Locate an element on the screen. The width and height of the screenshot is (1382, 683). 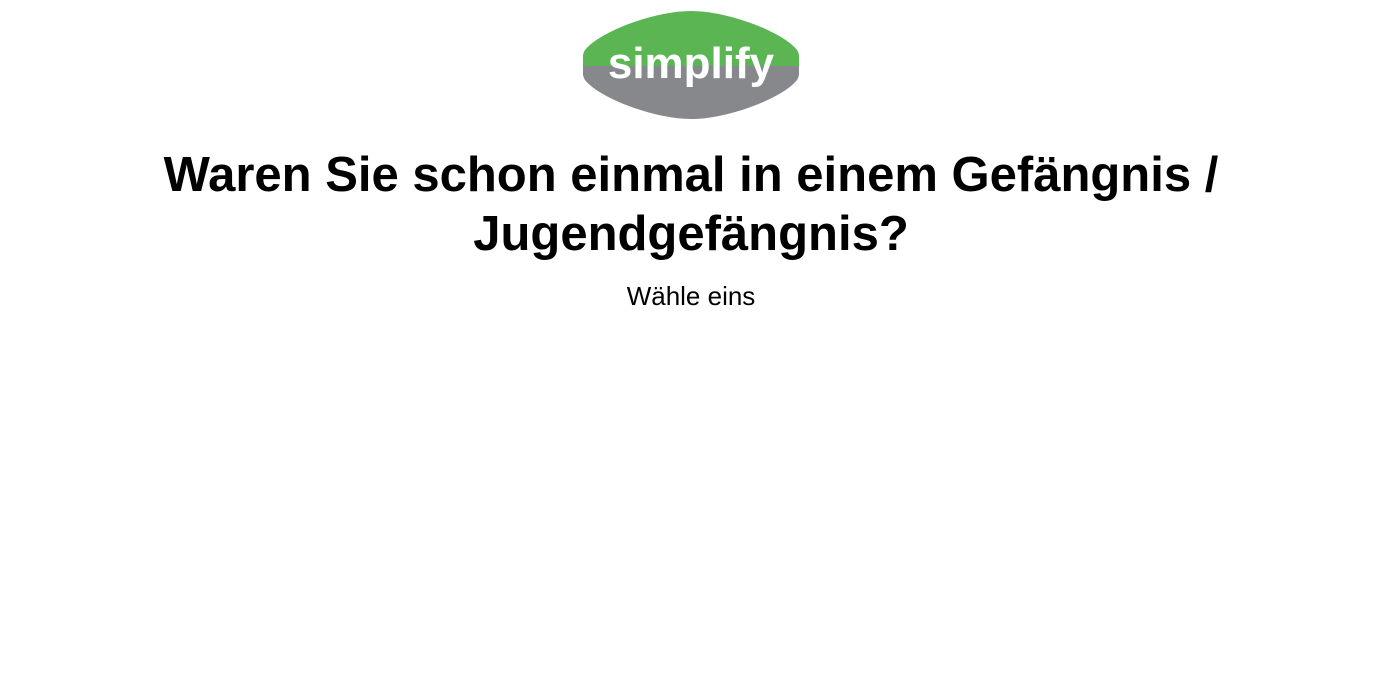
logo-wordmark: simplify is located at coordinates (691, 63).